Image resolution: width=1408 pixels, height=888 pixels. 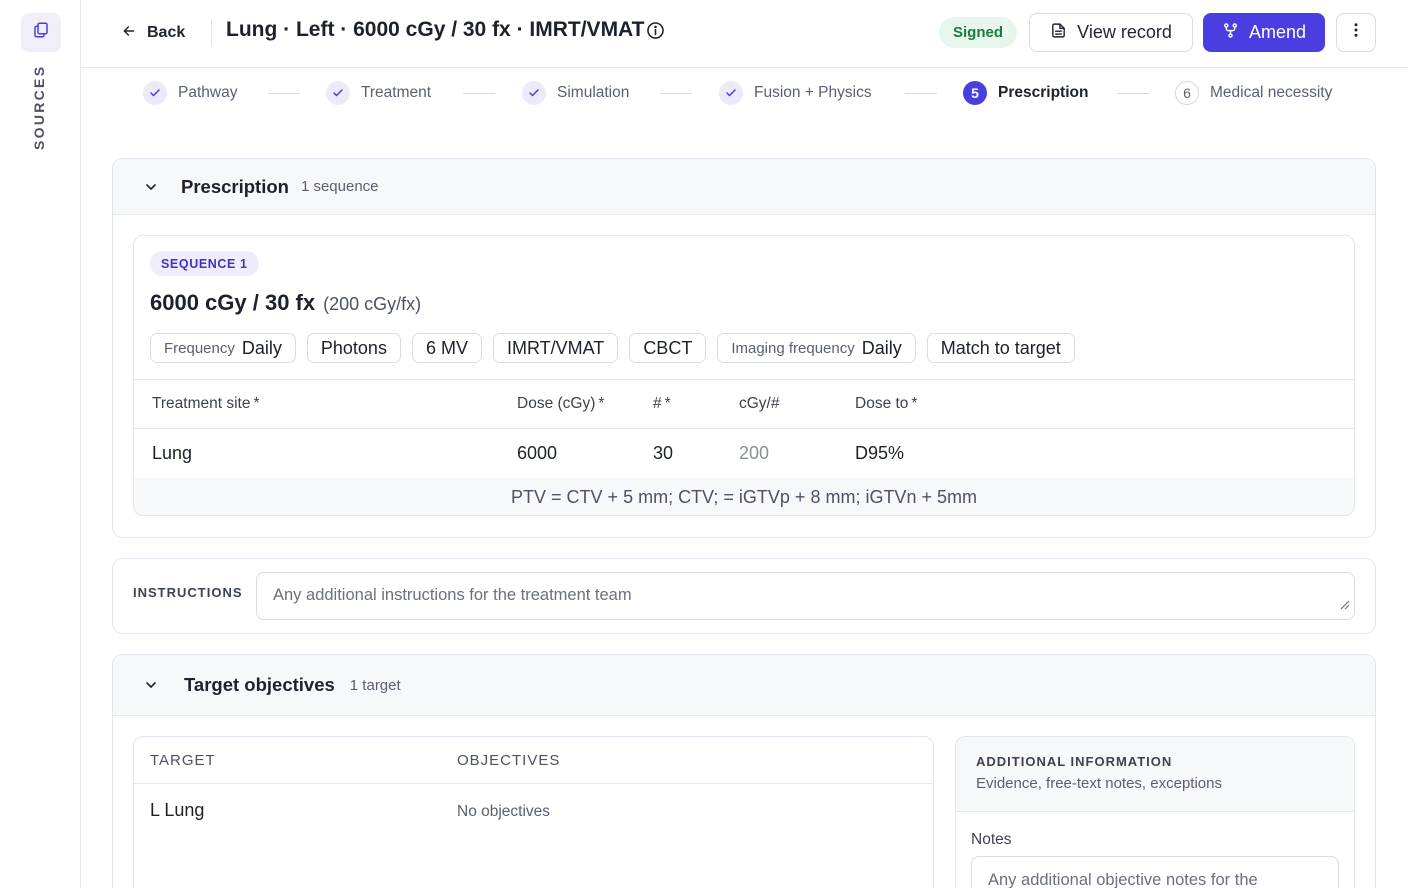 What do you see at coordinates (183, 760) in the screenshot?
I see `col-target: TARGET` at bounding box center [183, 760].